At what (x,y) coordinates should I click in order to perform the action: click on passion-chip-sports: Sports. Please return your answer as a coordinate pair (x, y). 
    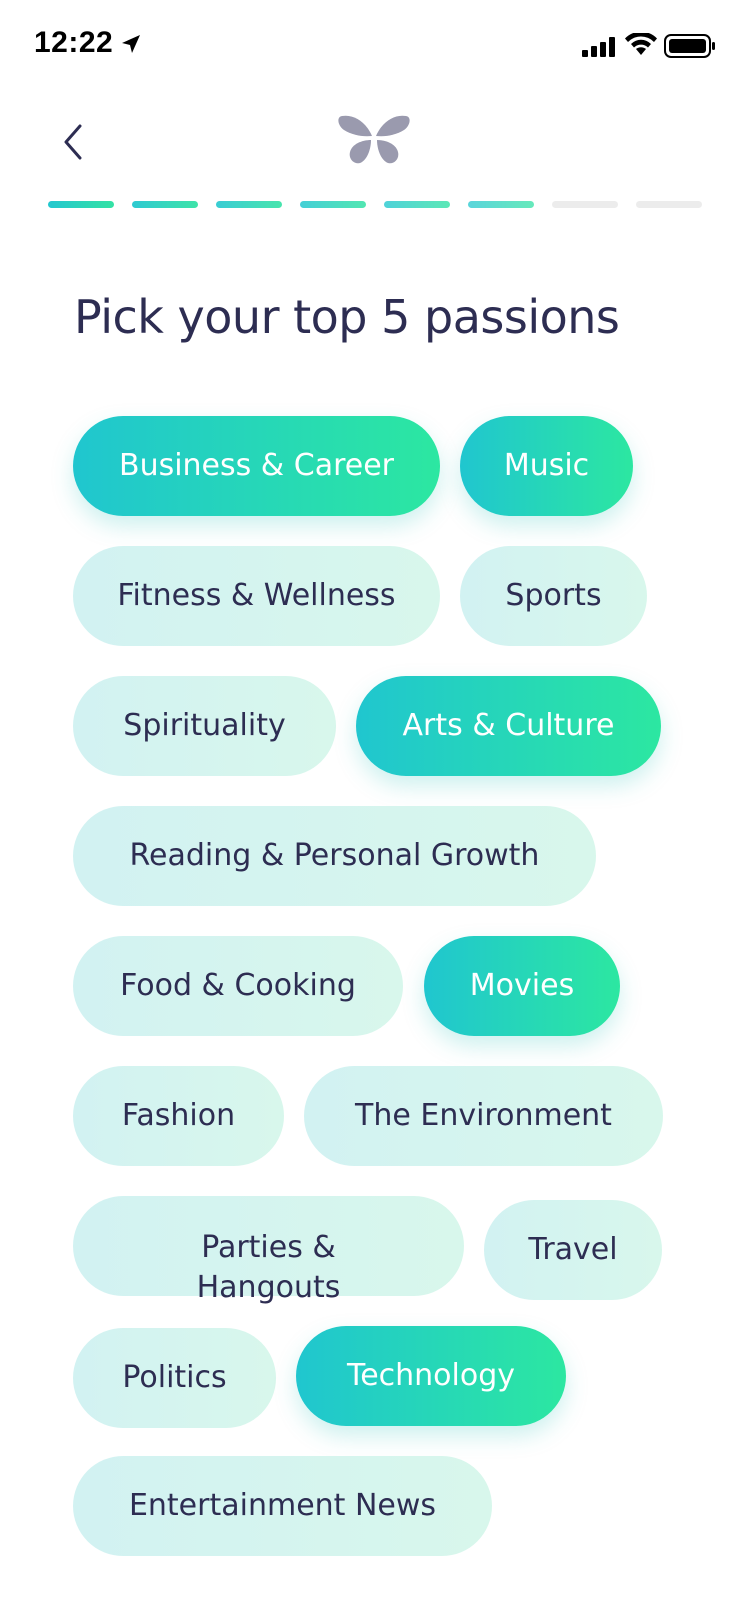
    Looking at the image, I should click on (553, 596).